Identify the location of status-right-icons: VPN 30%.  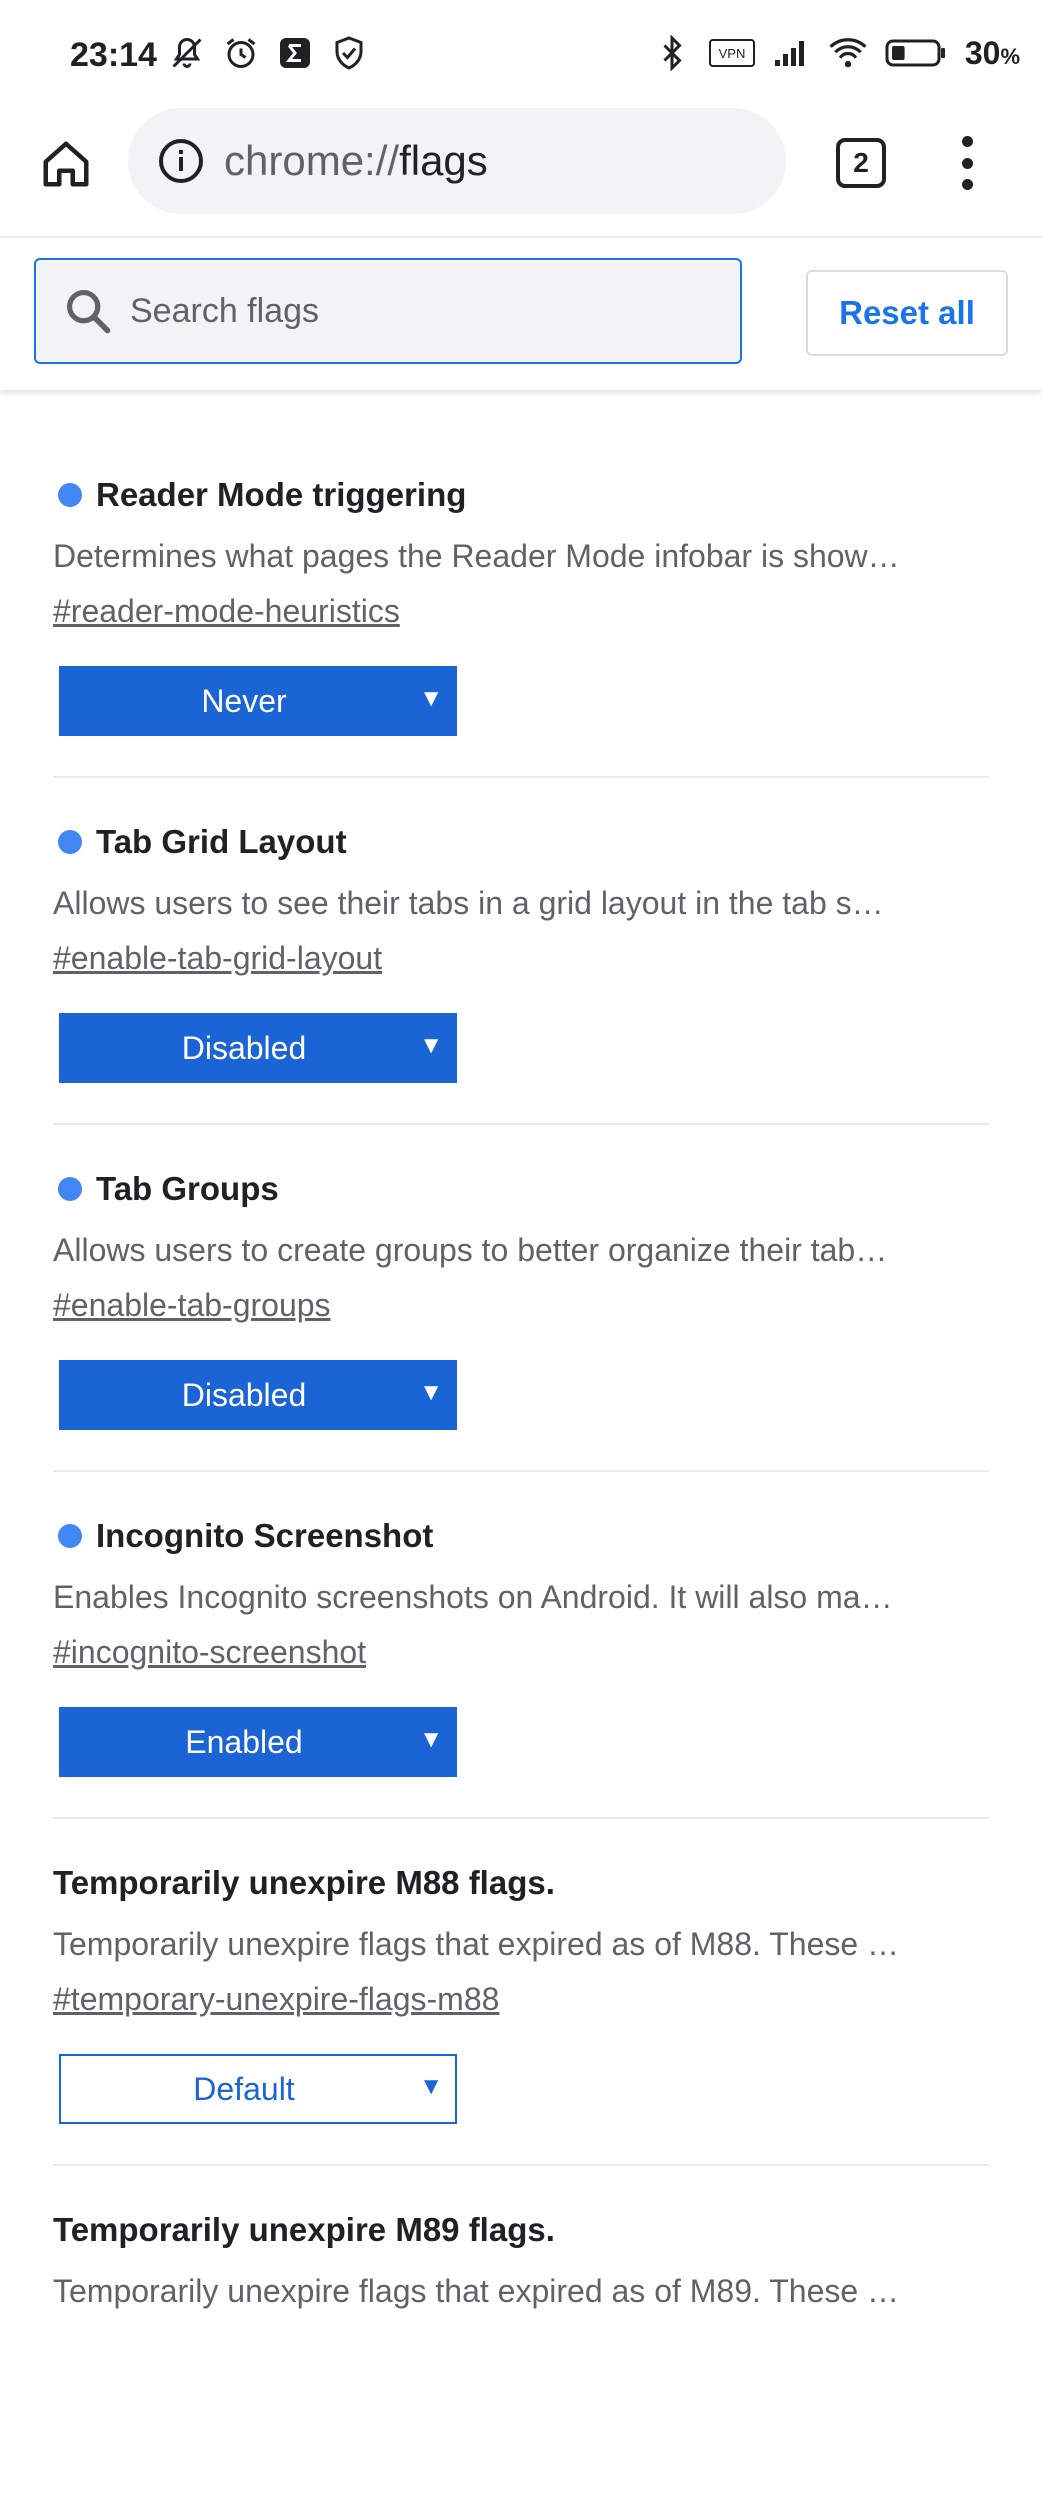
(836, 53).